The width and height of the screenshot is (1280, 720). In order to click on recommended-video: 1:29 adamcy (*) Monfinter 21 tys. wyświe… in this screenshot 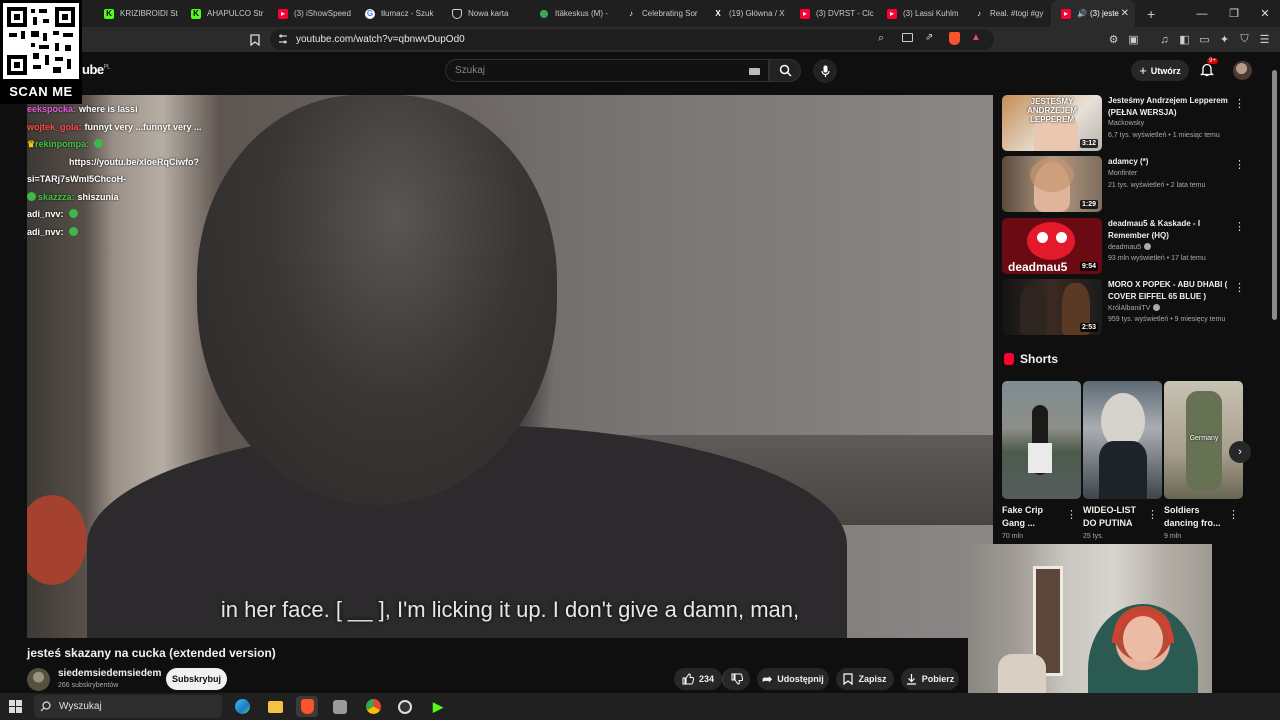, I will do `click(1127, 184)`.